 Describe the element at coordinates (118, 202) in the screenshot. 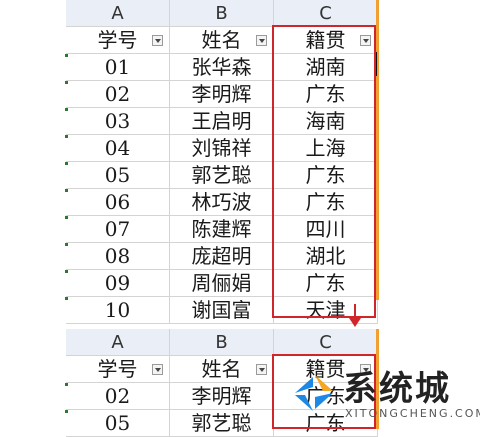

I see `table-cell: 06` at that location.